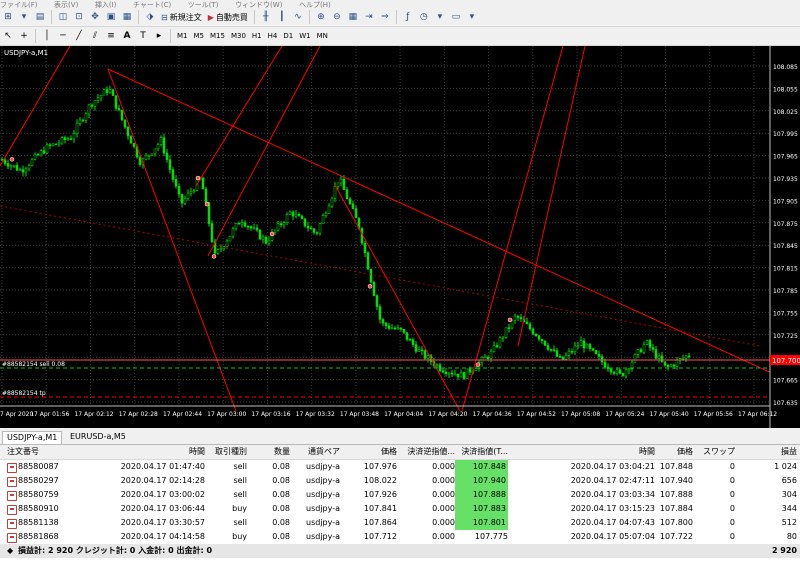 The image size is (800, 575). Describe the element at coordinates (95, 36) in the screenshot. I see `equidistant-channel-icon: ⫽` at that location.